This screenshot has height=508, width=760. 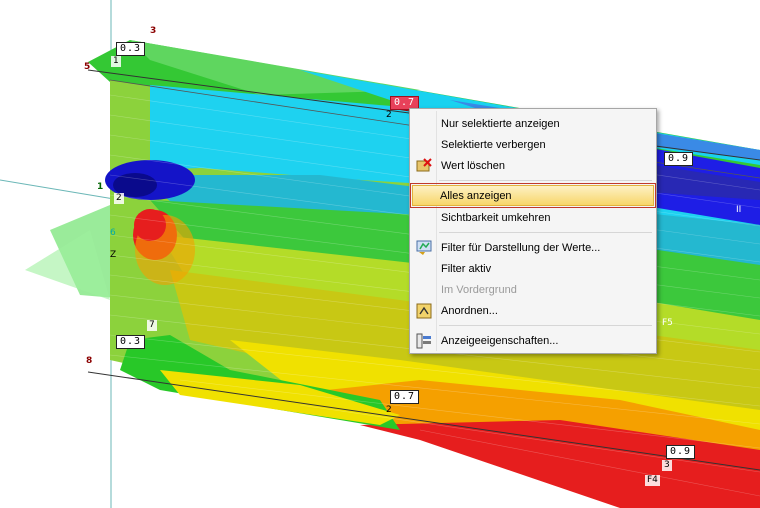 I want to click on value-label: 0.7, so click(x=405, y=397).